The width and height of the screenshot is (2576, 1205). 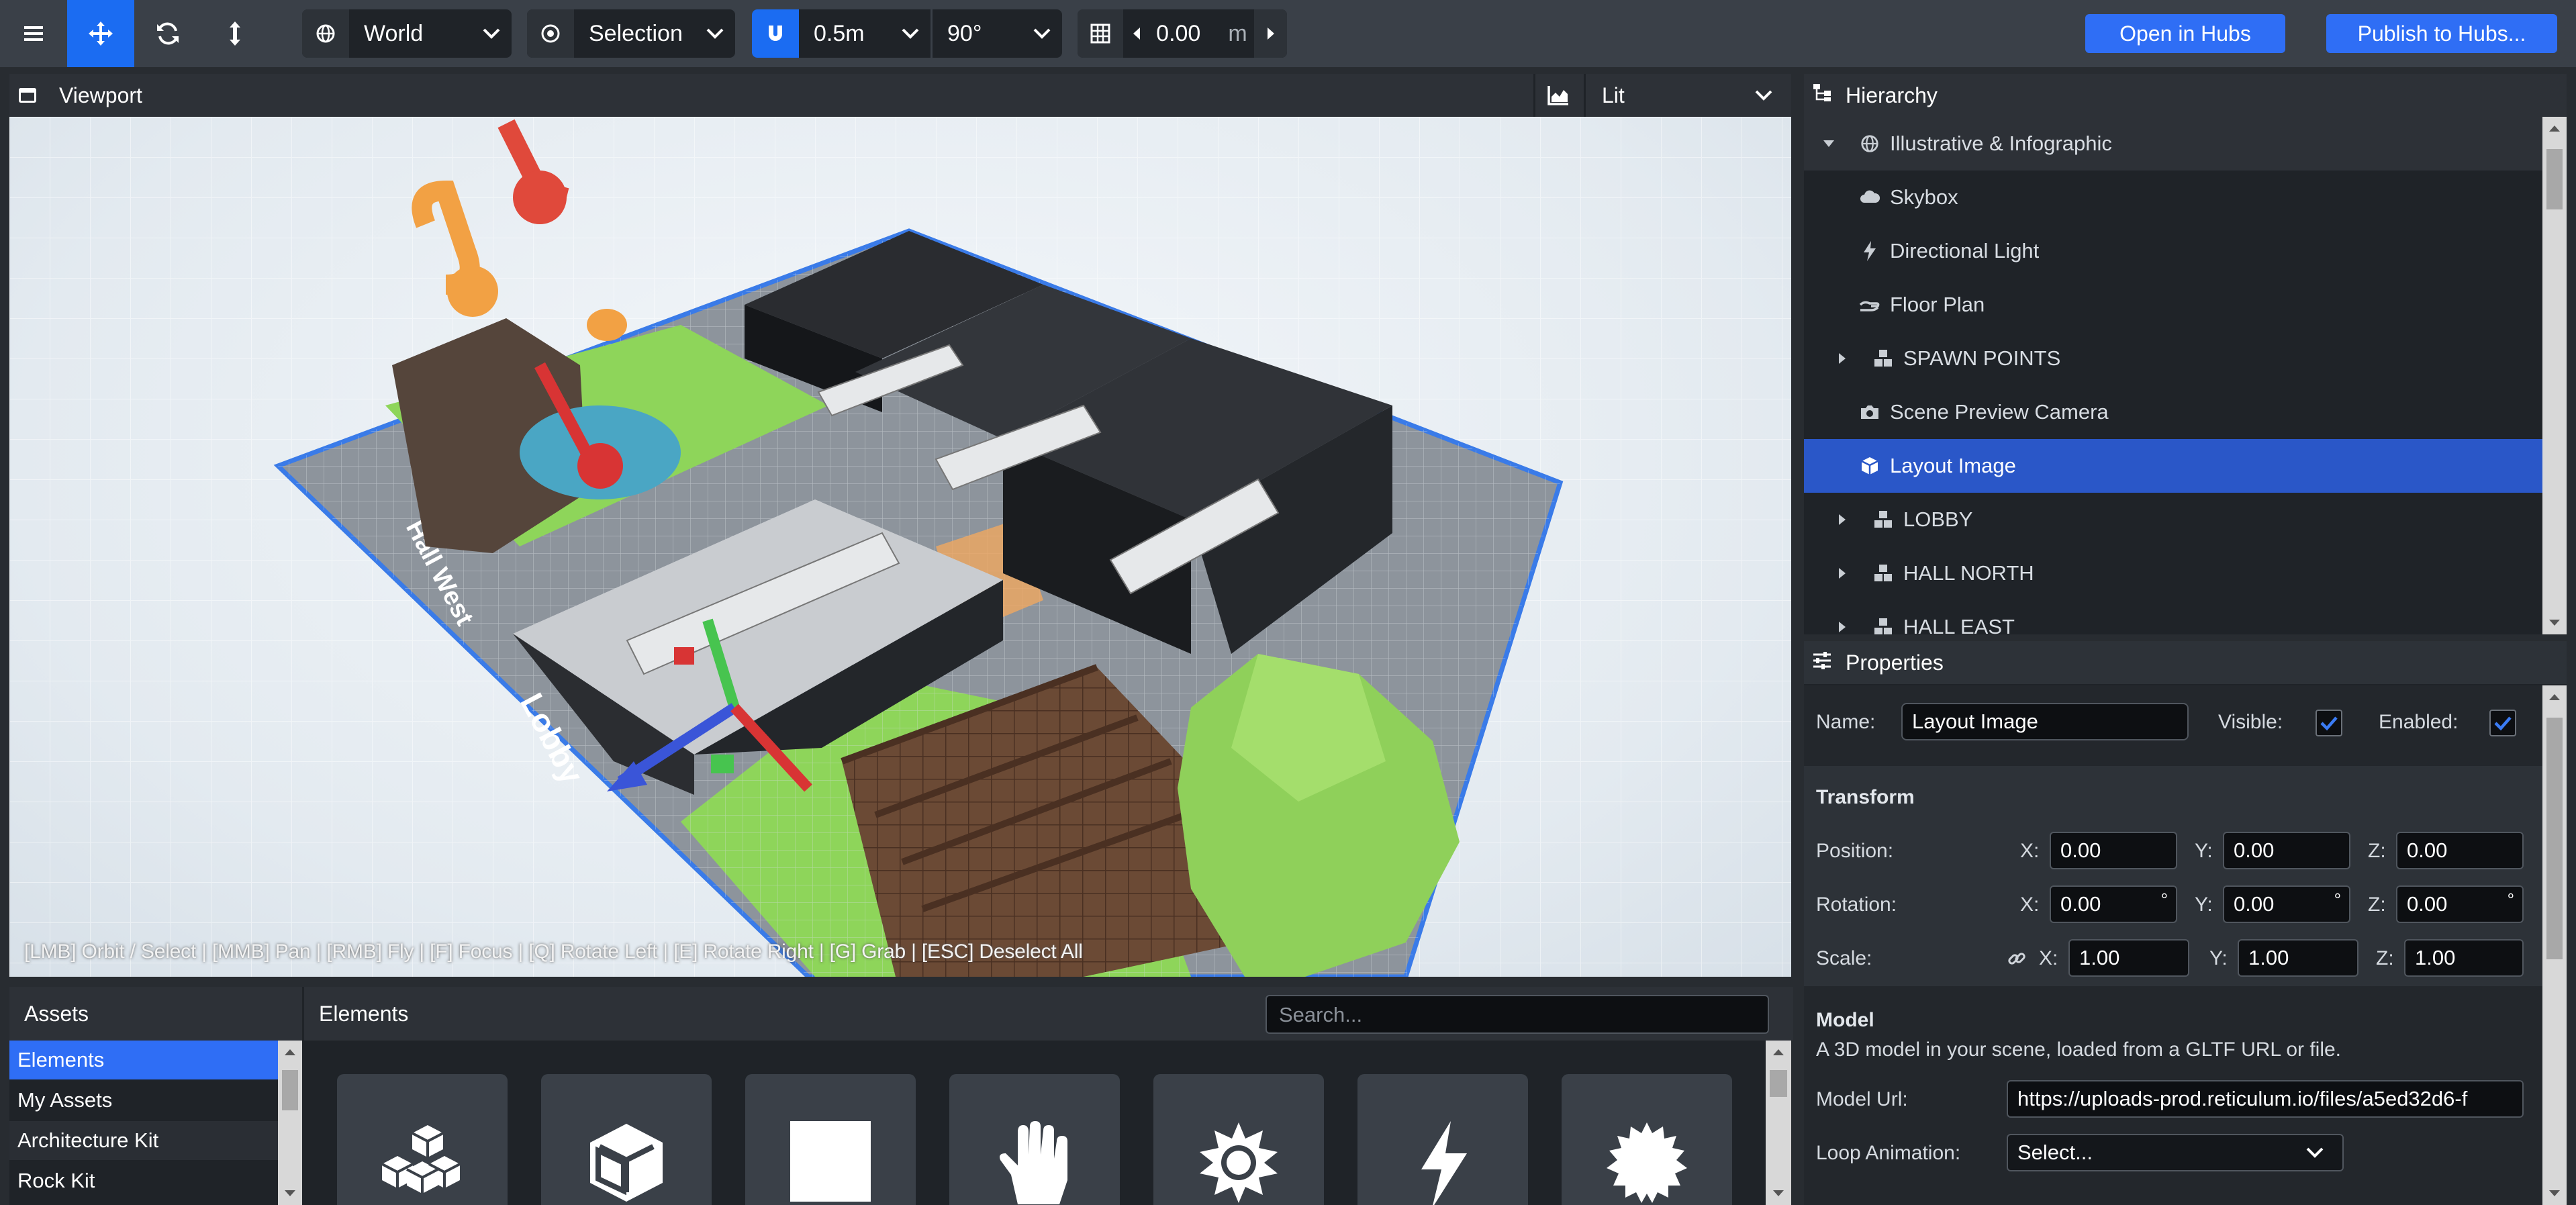 What do you see at coordinates (2554, 375) in the screenshot?
I see `hierarchy-scrollbar` at bounding box center [2554, 375].